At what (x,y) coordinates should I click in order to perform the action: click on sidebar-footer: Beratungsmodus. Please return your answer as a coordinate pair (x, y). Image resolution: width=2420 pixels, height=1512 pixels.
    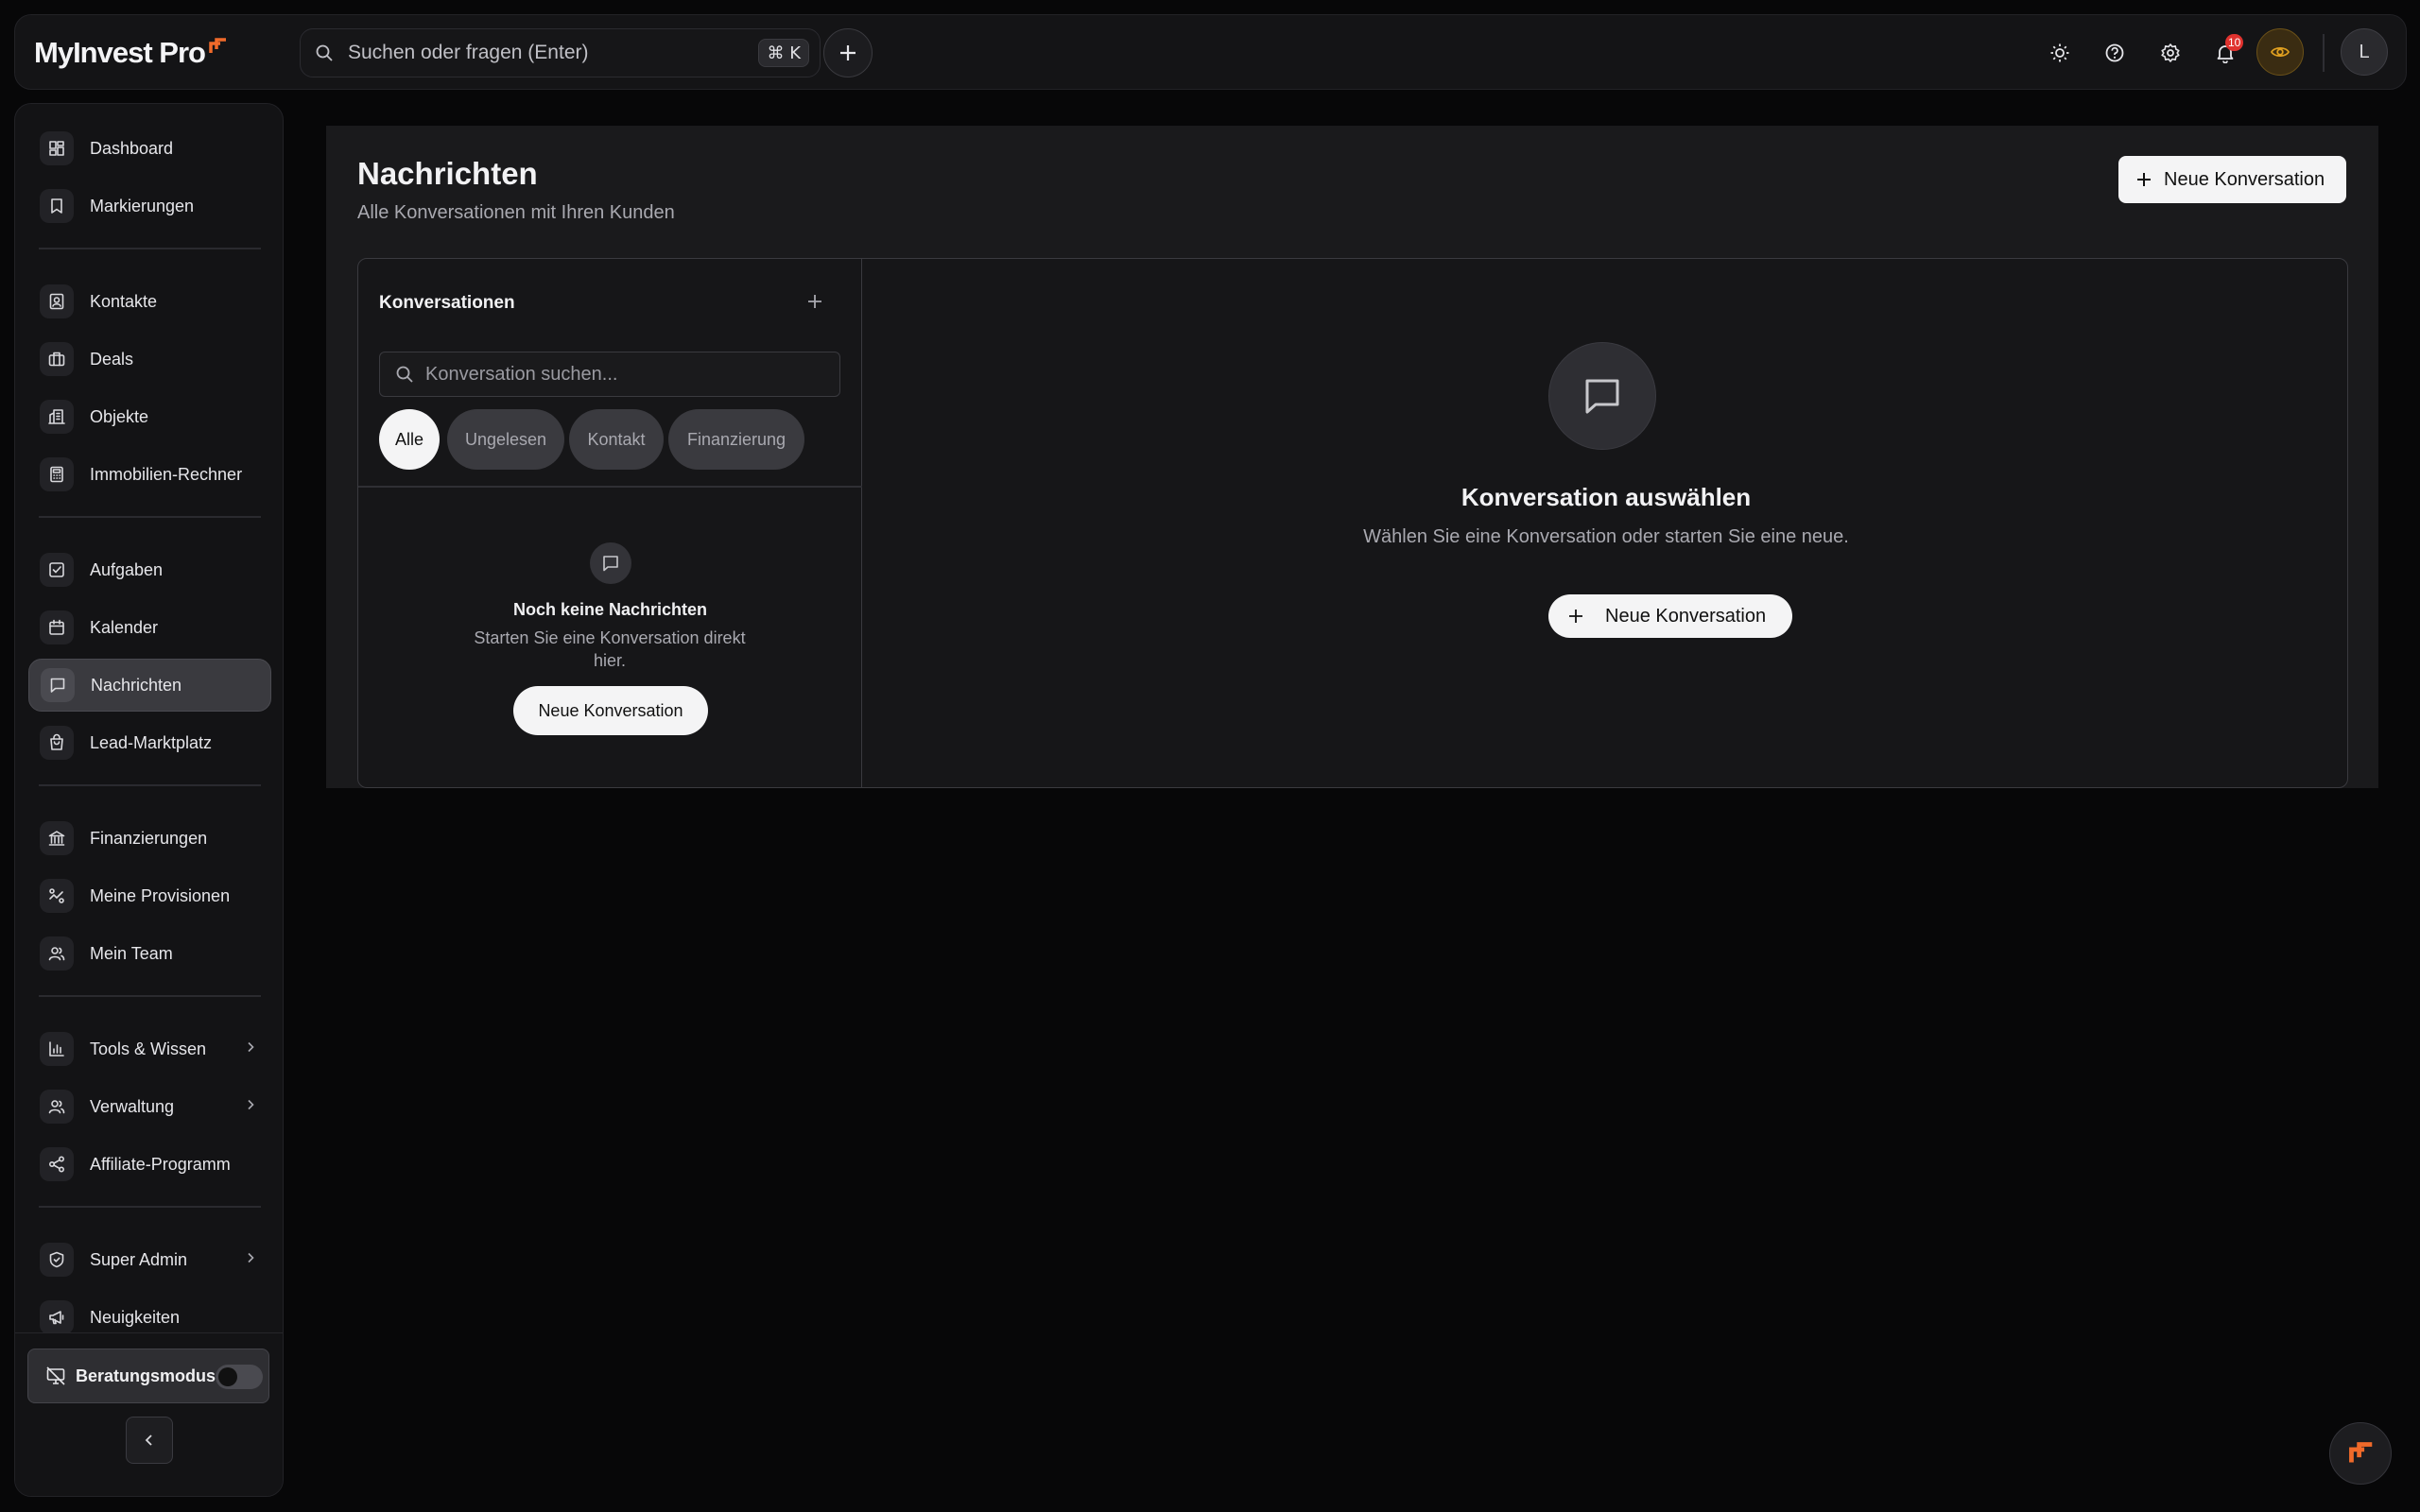
    Looking at the image, I should click on (149, 1414).